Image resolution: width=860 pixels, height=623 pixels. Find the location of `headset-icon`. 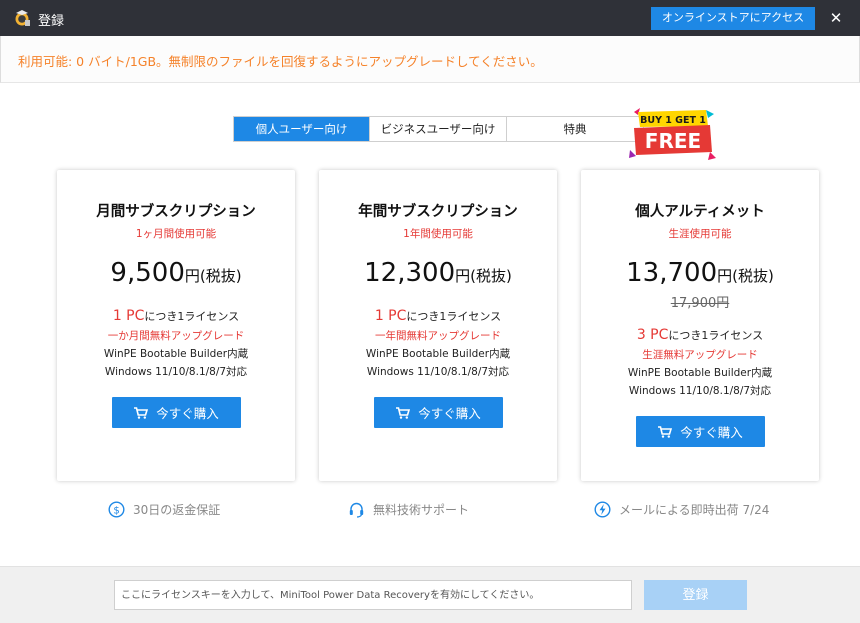

headset-icon is located at coordinates (356, 510).